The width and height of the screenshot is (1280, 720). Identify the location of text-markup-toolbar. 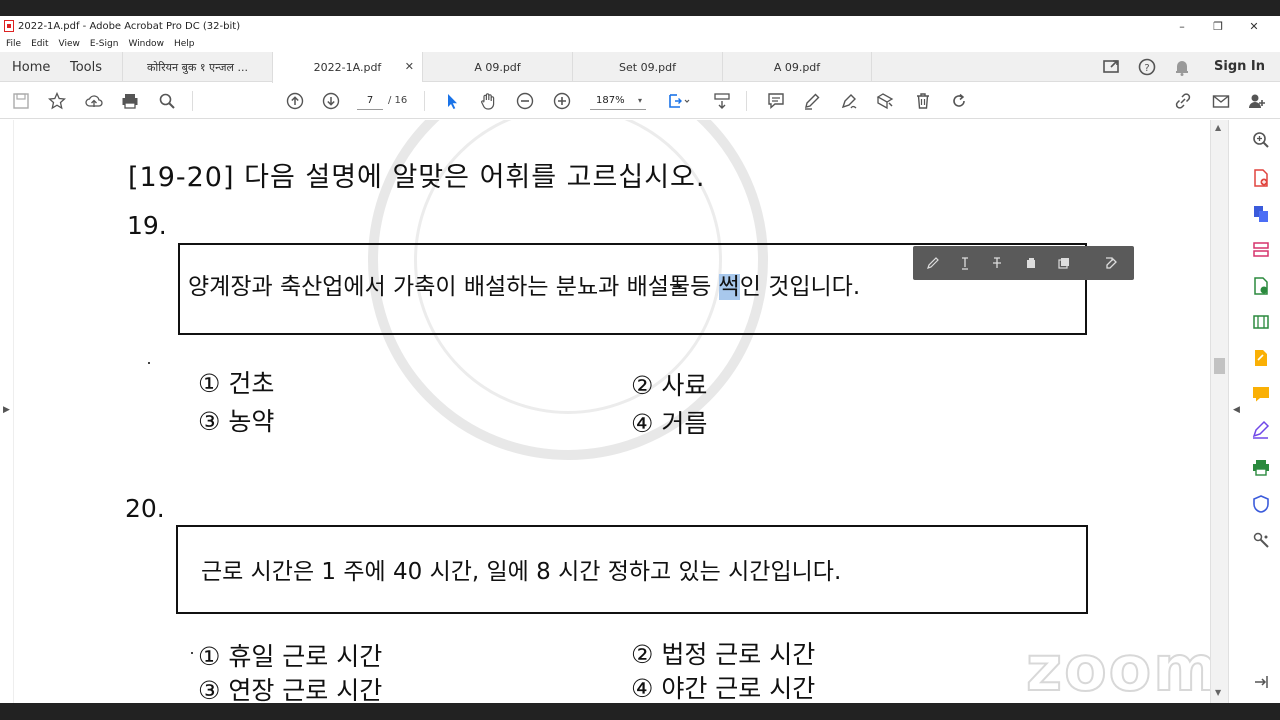
(1023, 263).